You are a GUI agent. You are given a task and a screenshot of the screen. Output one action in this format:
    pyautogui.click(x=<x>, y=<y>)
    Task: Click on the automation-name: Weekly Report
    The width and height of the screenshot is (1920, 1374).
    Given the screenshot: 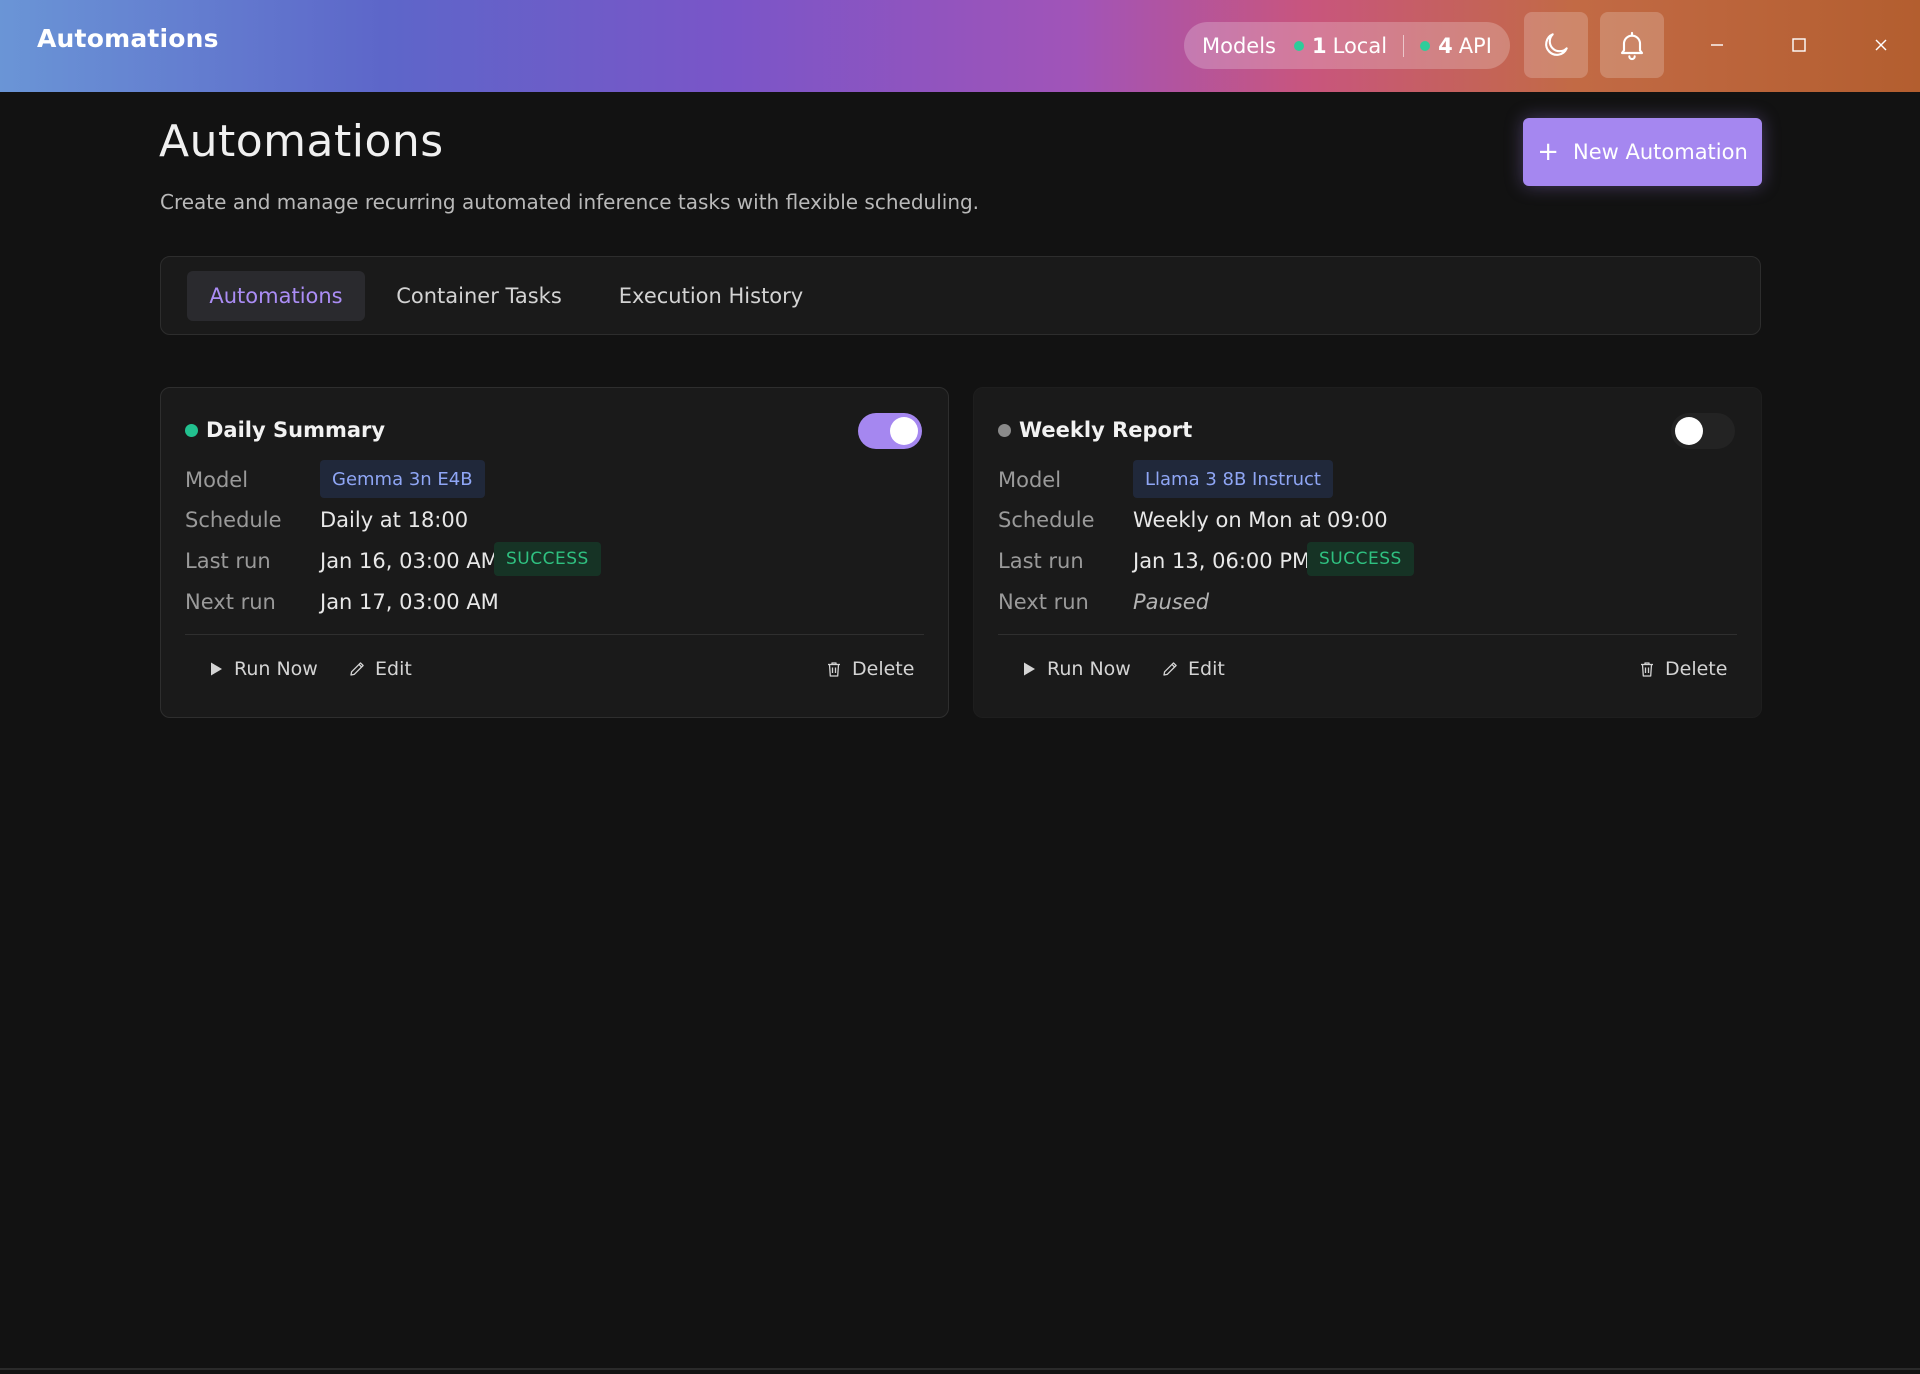 What is the action you would take?
    pyautogui.click(x=1106, y=430)
    